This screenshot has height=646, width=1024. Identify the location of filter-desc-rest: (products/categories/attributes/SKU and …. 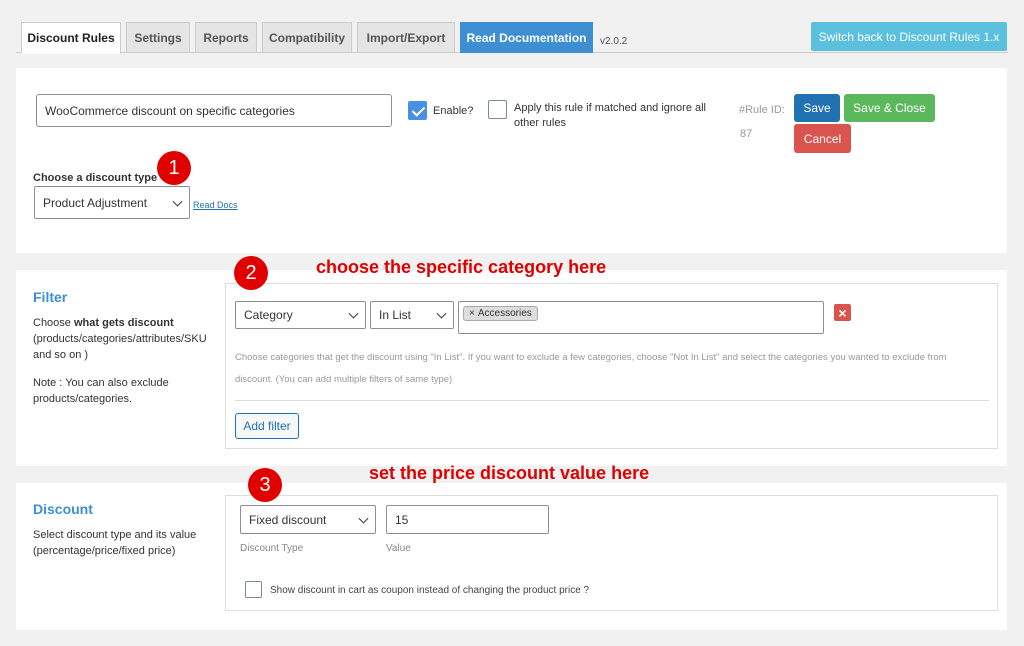
(120, 347).